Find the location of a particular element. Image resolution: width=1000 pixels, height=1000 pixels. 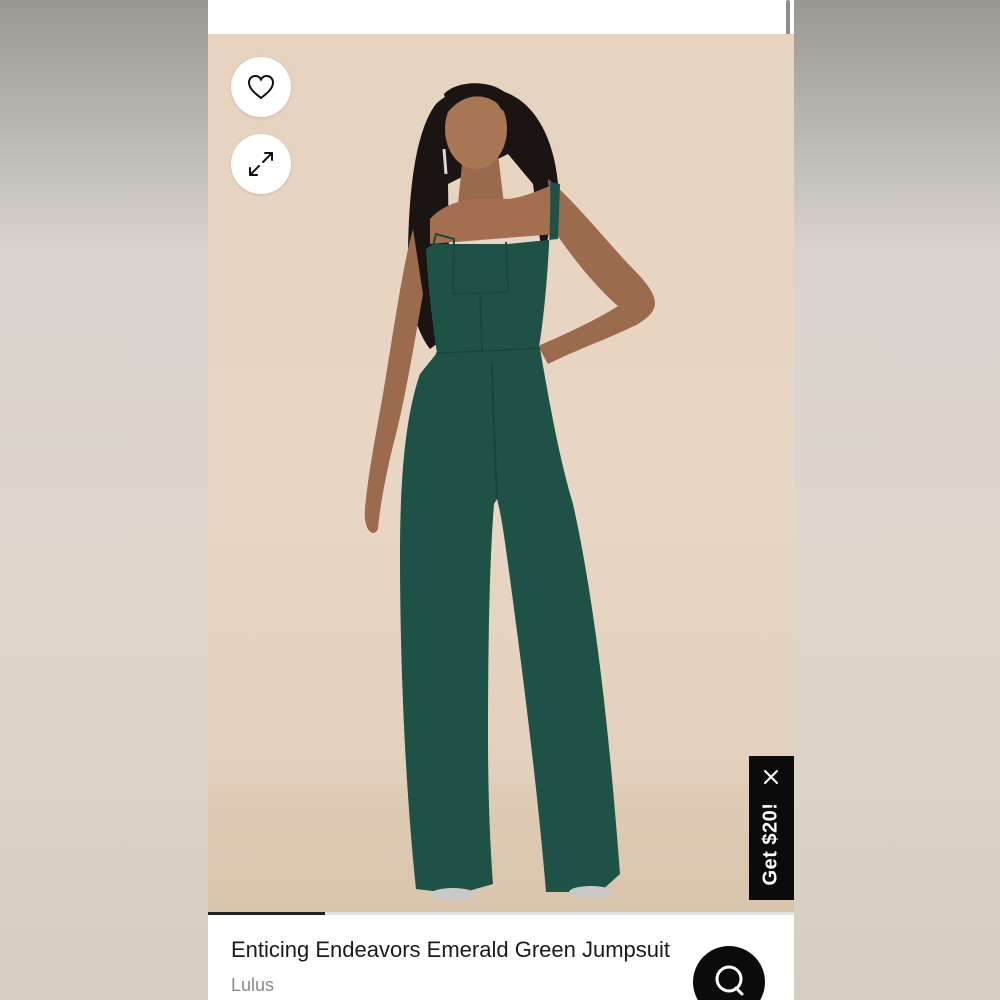

promo-label: Get $20! is located at coordinates (770, 844).